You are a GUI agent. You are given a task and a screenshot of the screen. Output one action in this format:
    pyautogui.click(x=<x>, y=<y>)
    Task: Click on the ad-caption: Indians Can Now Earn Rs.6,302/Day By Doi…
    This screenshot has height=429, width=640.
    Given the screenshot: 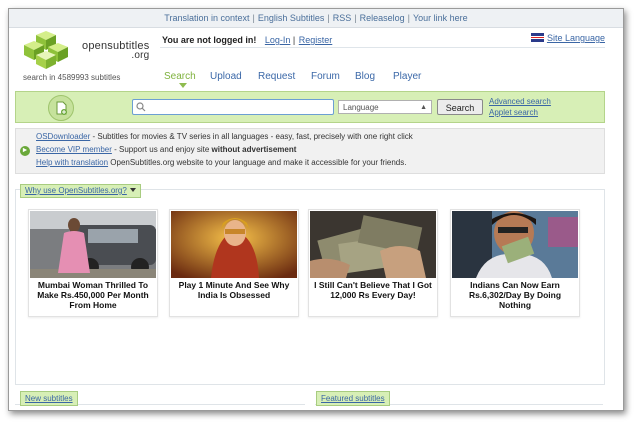 What is the action you would take?
    pyautogui.click(x=515, y=295)
    